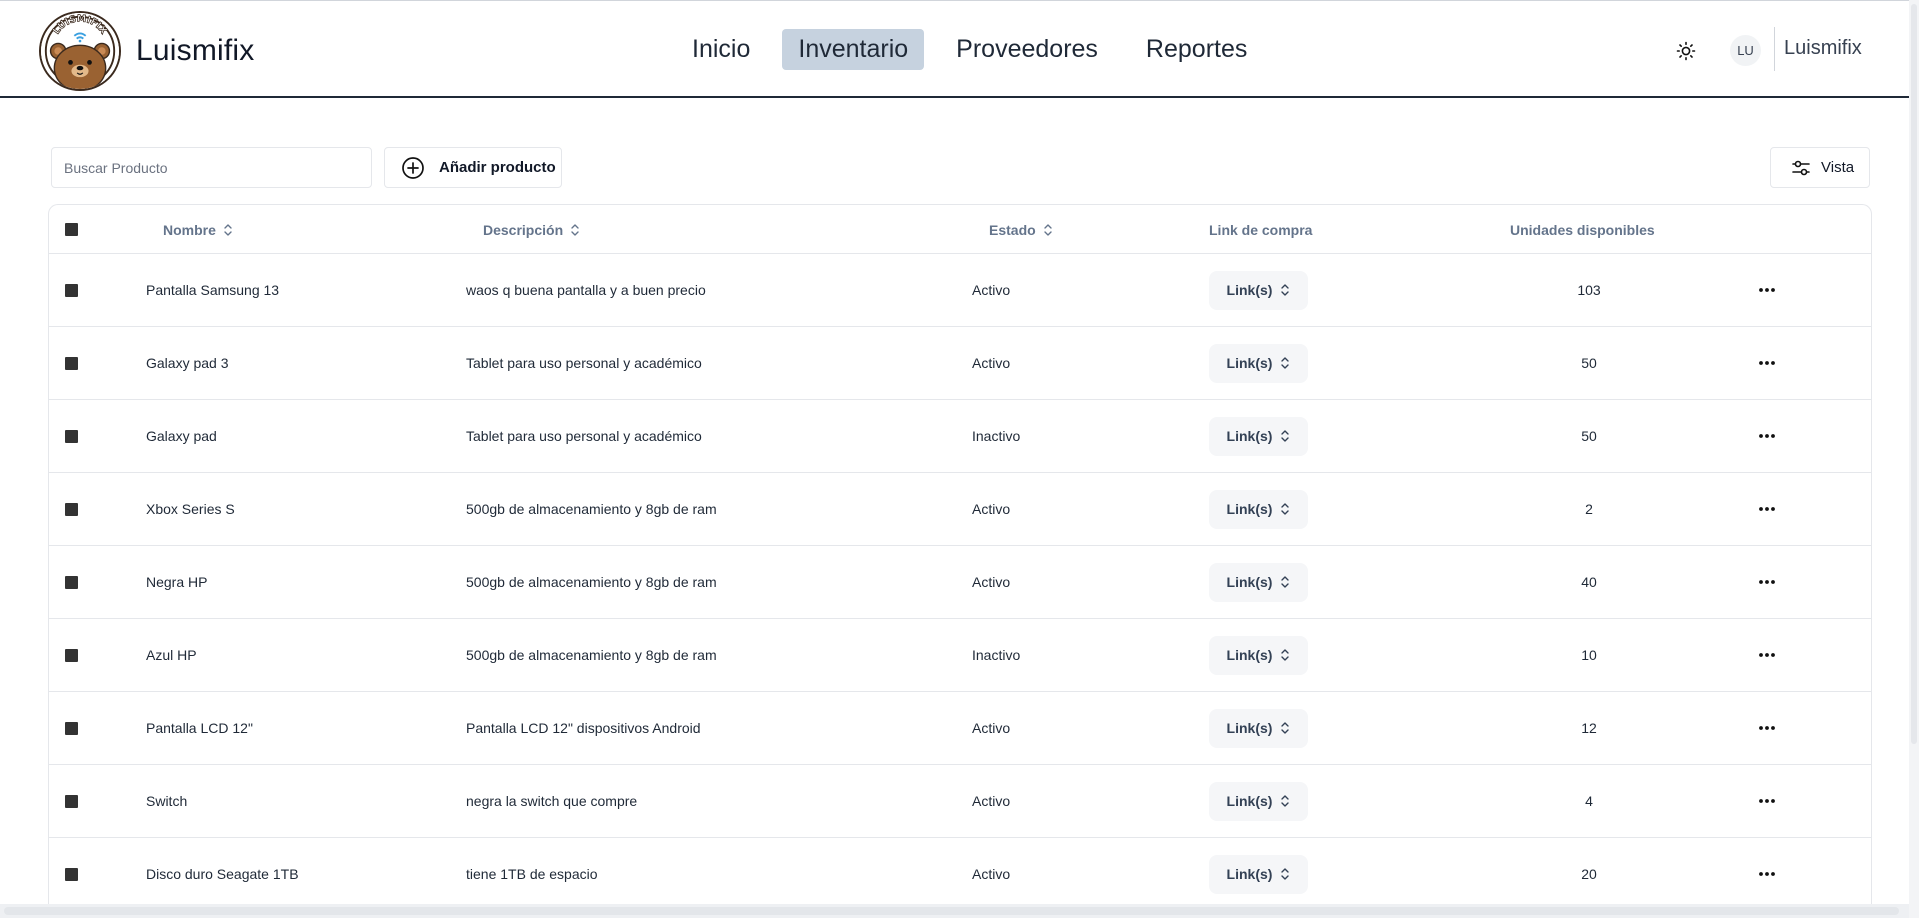 This screenshot has height=918, width=1919. Describe the element at coordinates (586, 290) in the screenshot. I see `product-description: waos q buena pantalla y a buen precio` at that location.